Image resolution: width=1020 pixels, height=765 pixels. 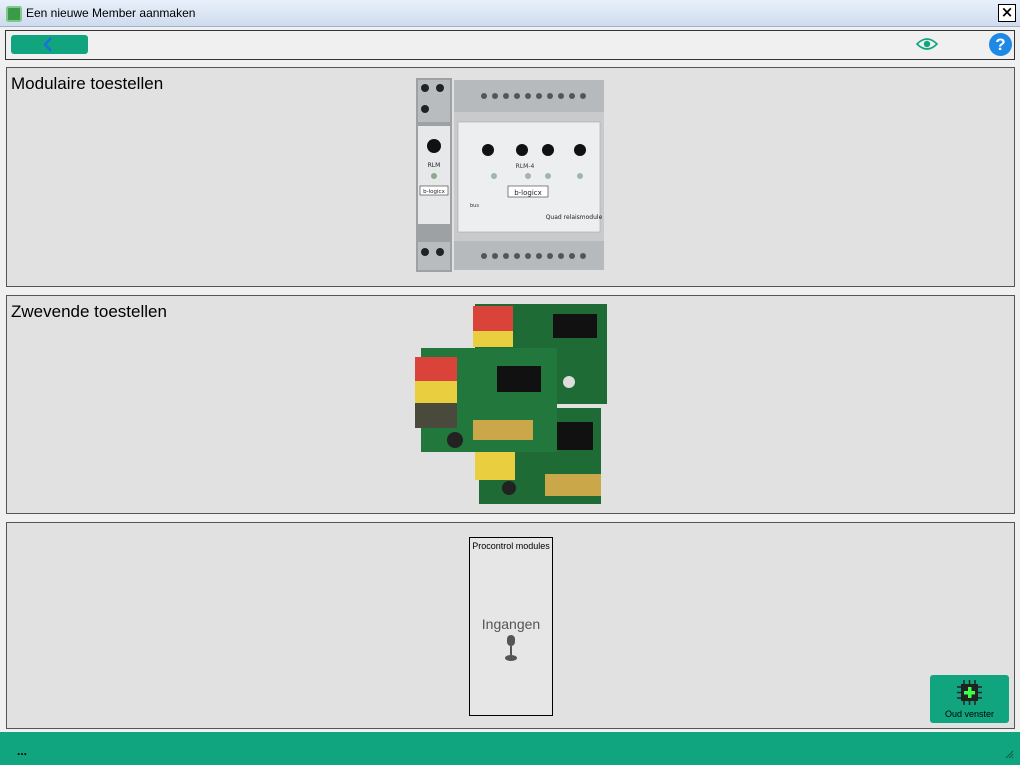 I want to click on resize-grip-icon, so click(x=1009, y=754).